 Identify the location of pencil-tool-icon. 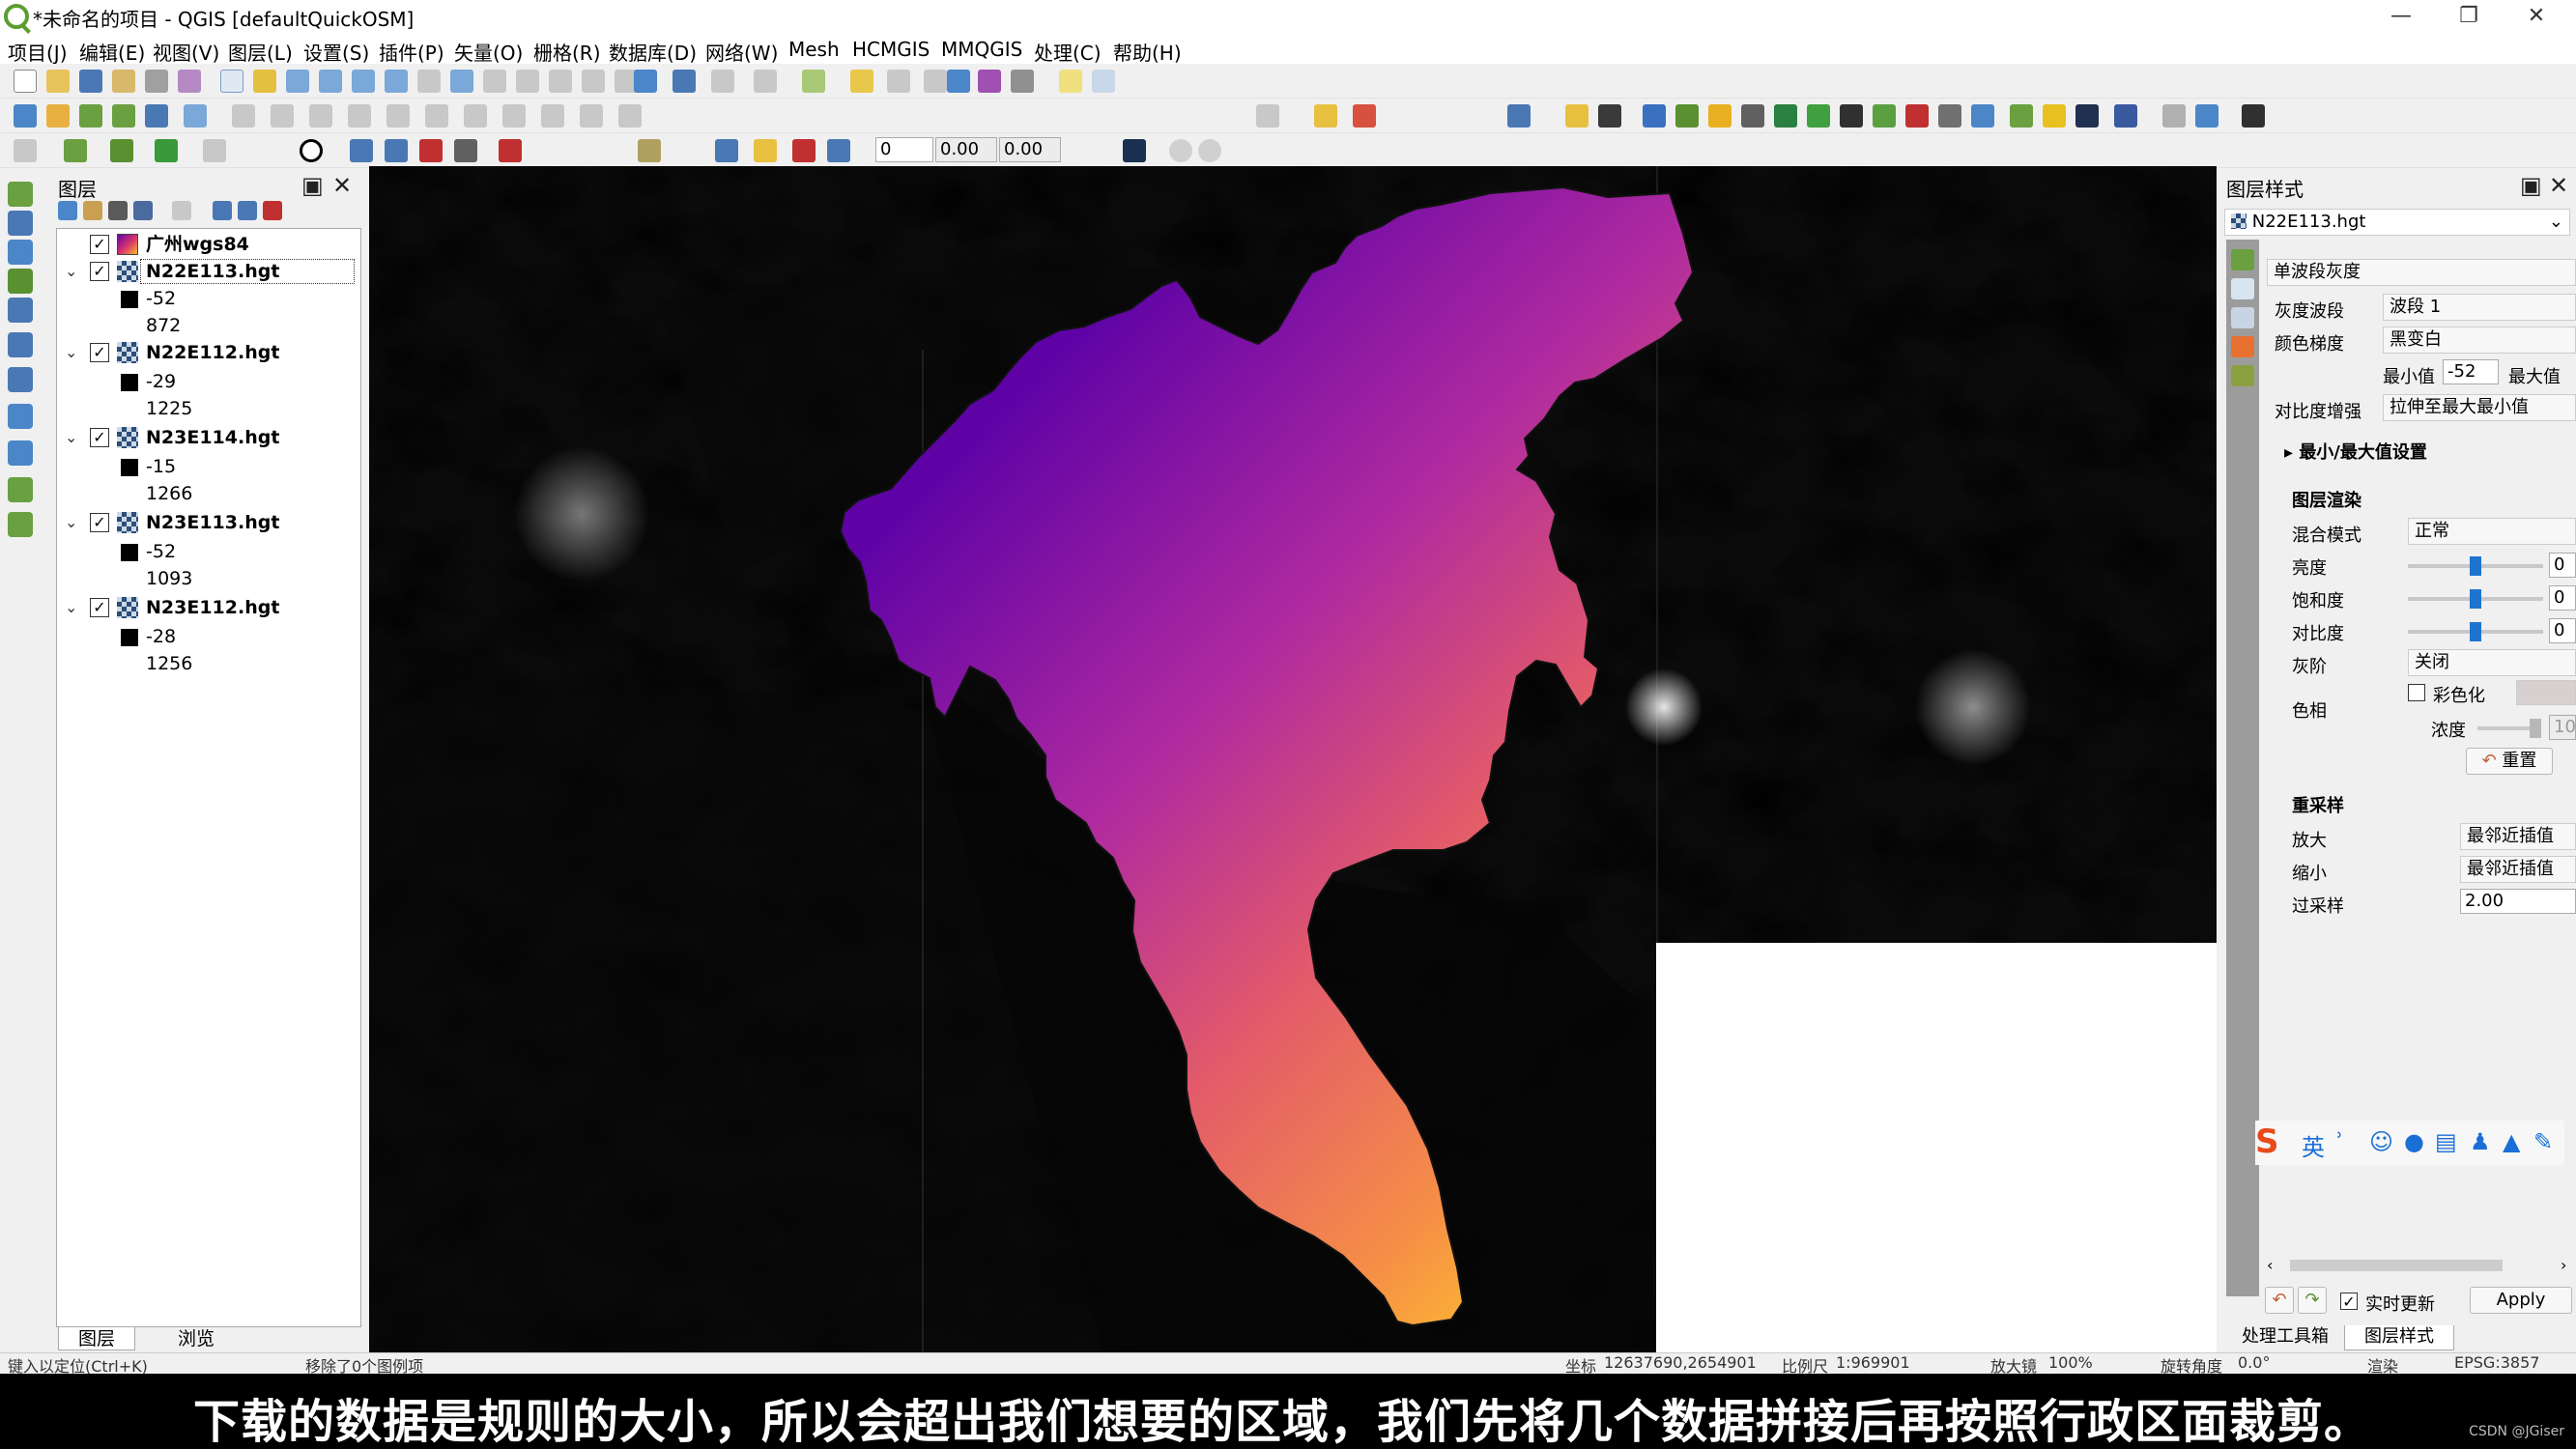
(766, 150).